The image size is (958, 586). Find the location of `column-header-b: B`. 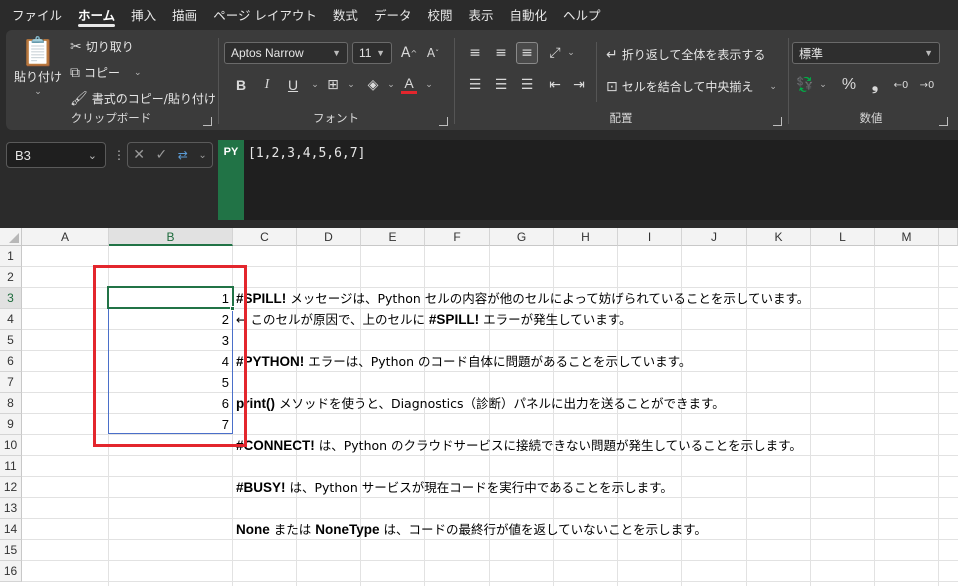

column-header-b: B is located at coordinates (171, 237).